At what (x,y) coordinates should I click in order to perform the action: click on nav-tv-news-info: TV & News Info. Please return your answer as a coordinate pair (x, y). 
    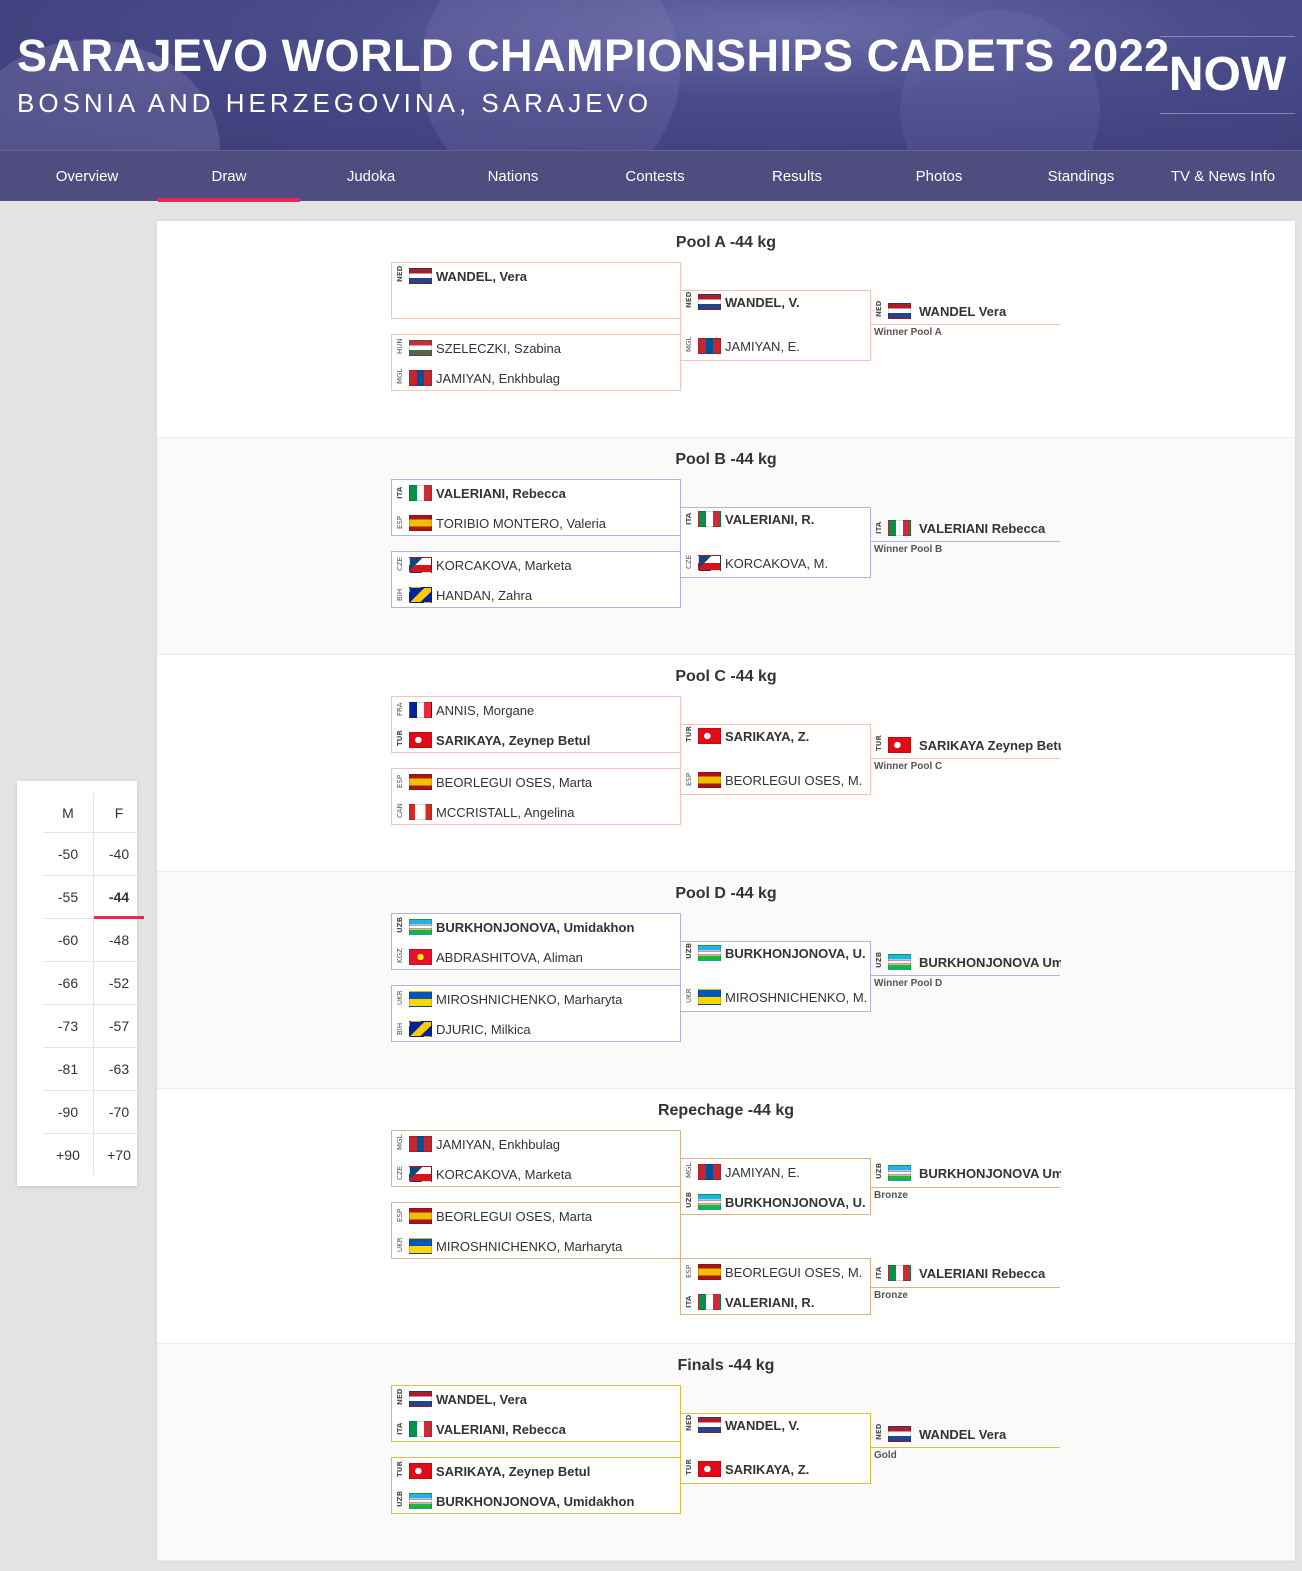
    Looking at the image, I should click on (1223, 176).